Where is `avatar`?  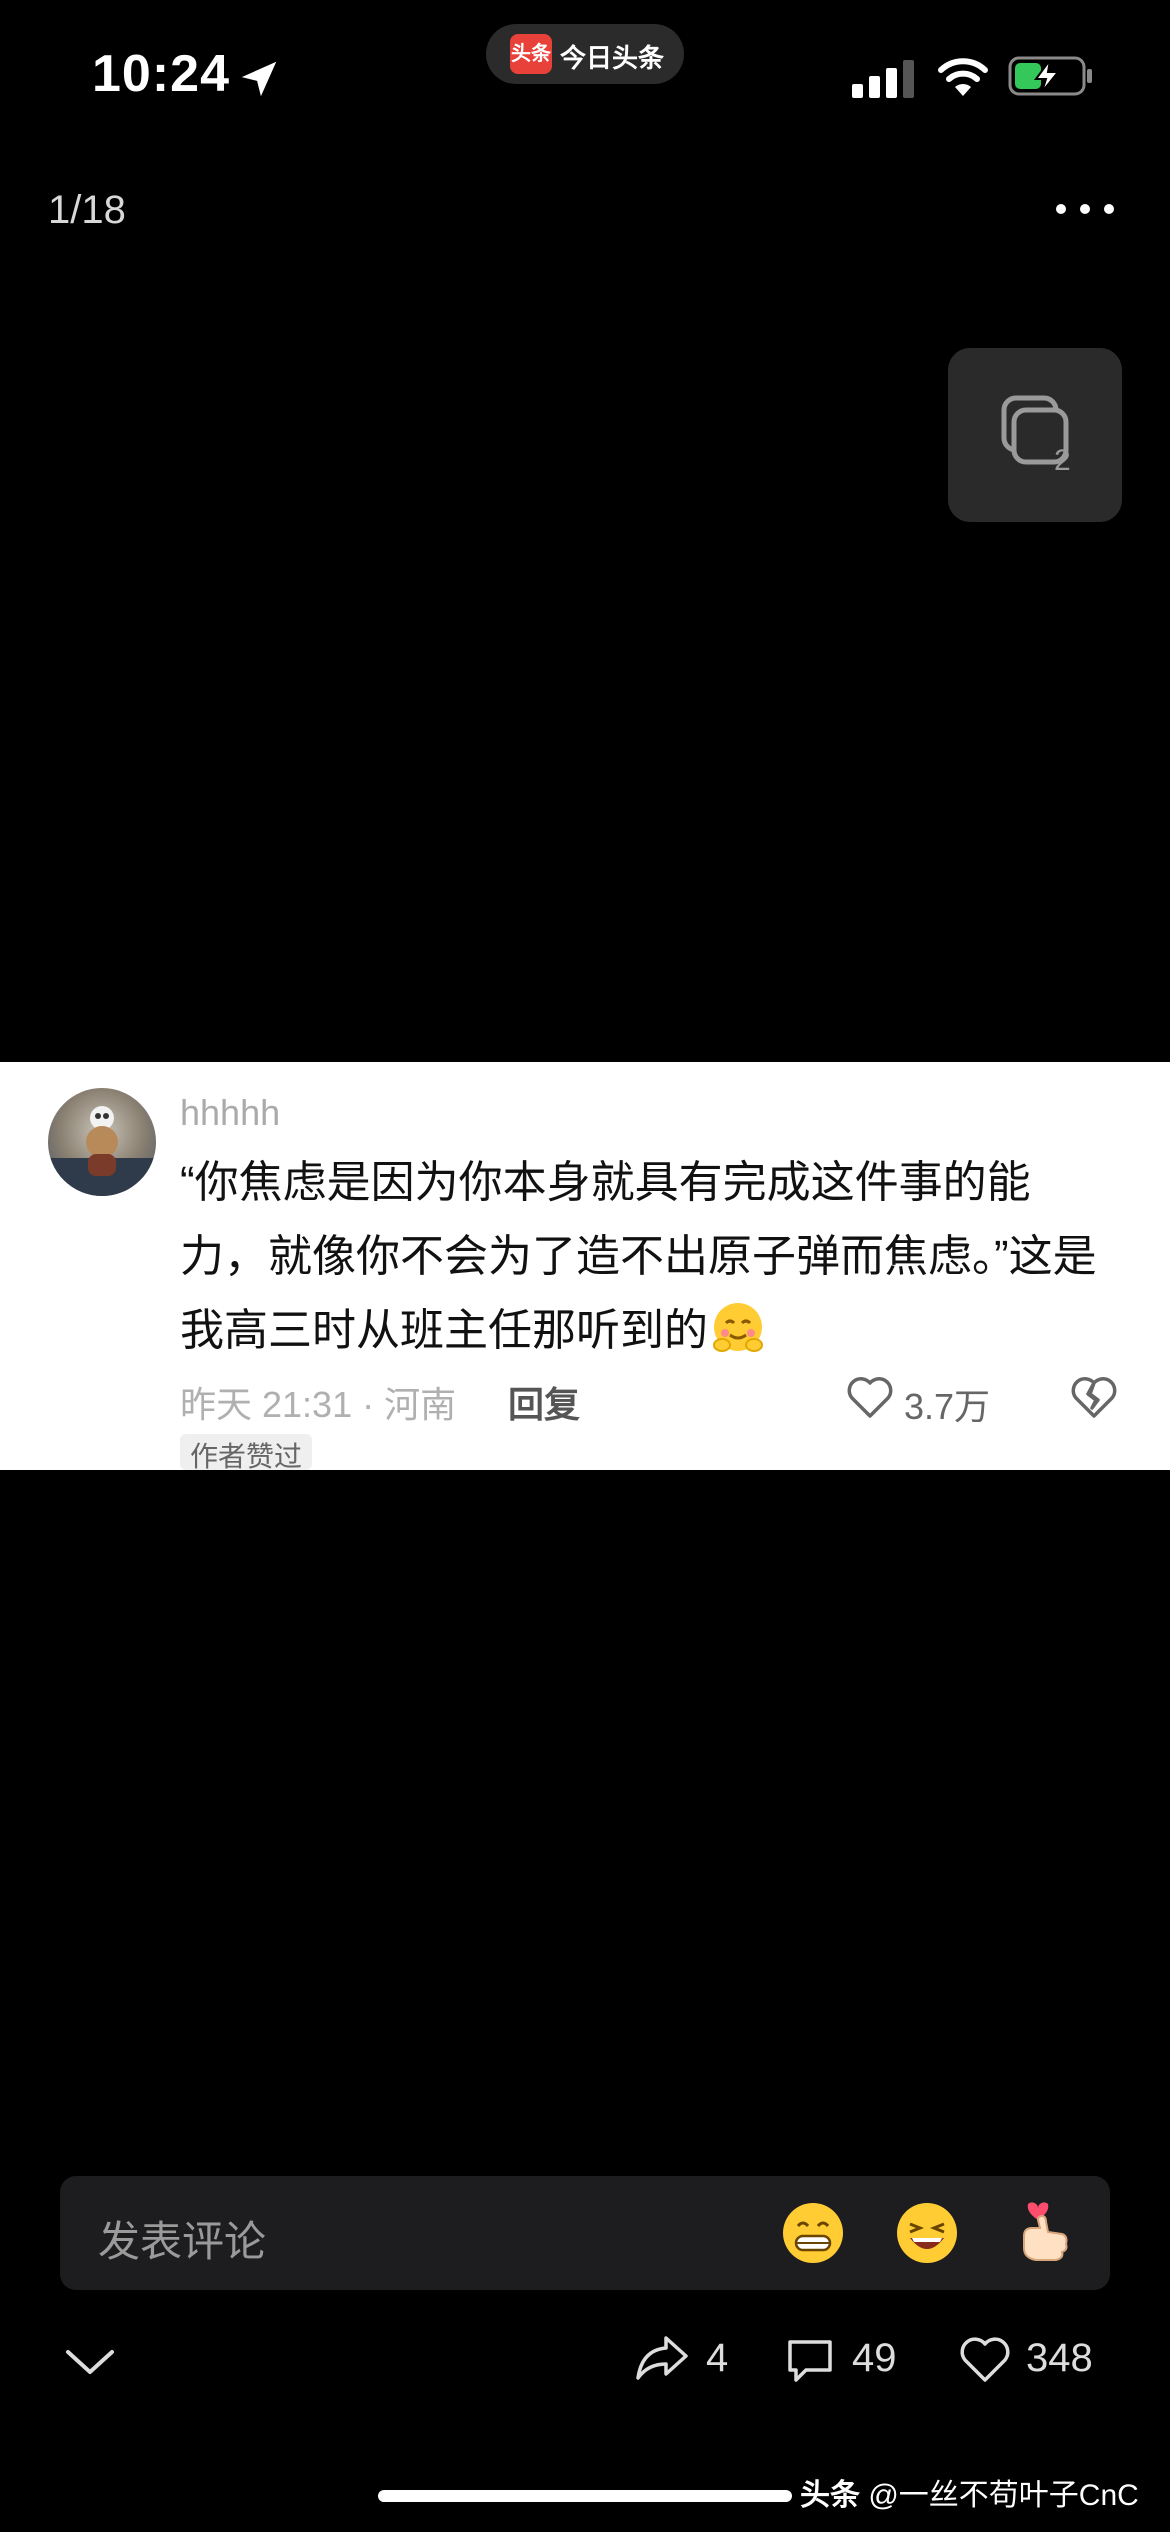
avatar is located at coordinates (102, 1142).